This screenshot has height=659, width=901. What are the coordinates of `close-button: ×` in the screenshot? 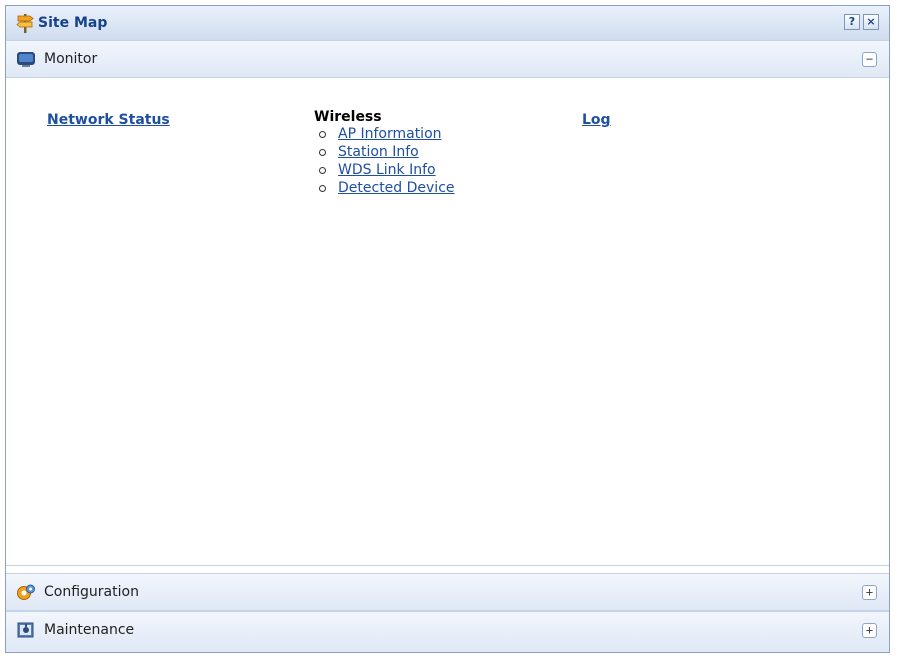 It's located at (871, 22).